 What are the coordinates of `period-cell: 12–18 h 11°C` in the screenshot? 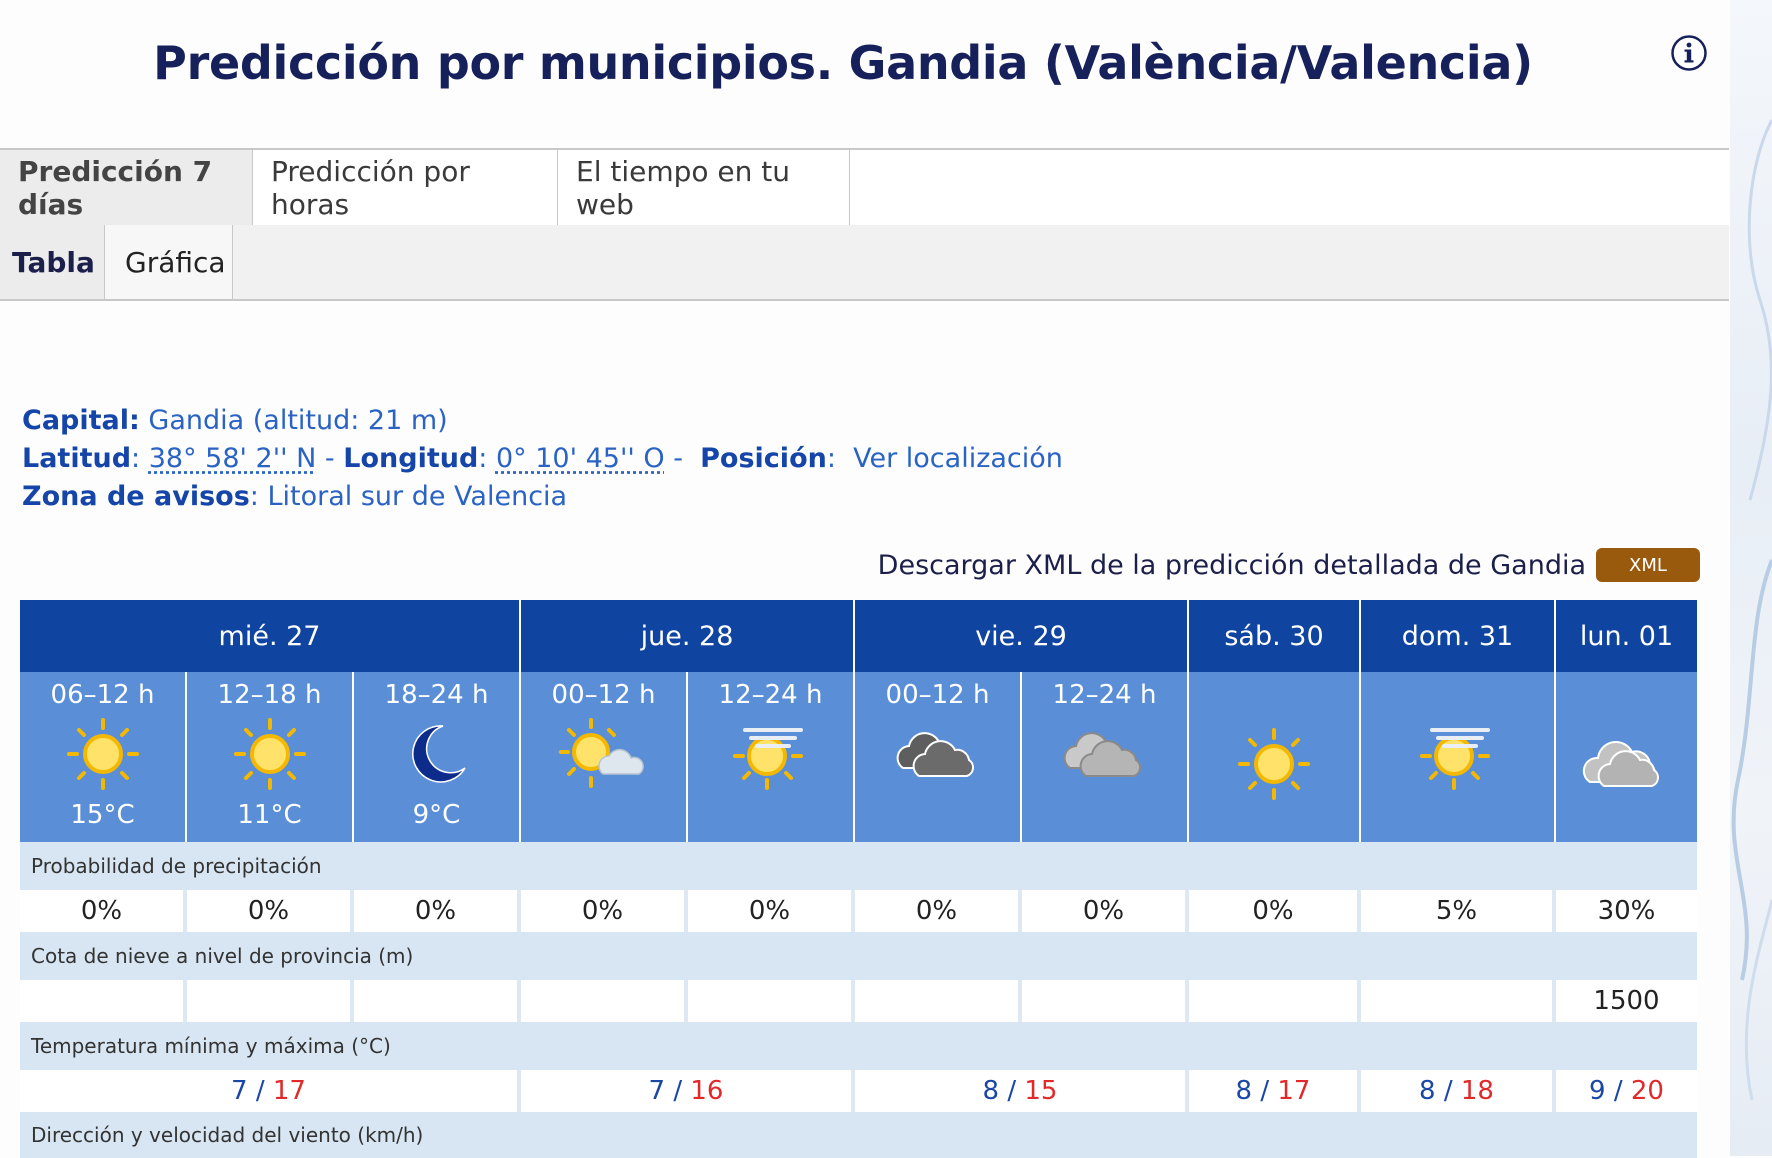 It's located at (270, 757).